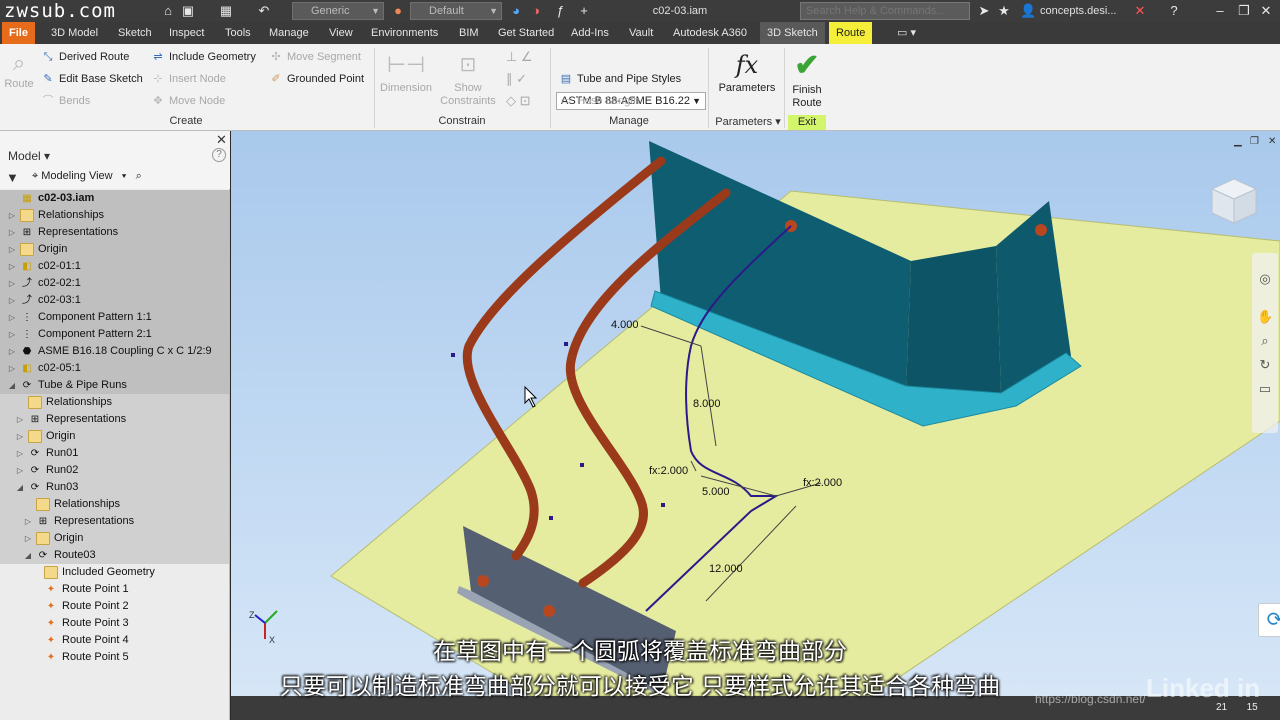 The width and height of the screenshot is (1280, 720). I want to click on tab-route: Route, so click(851, 33).